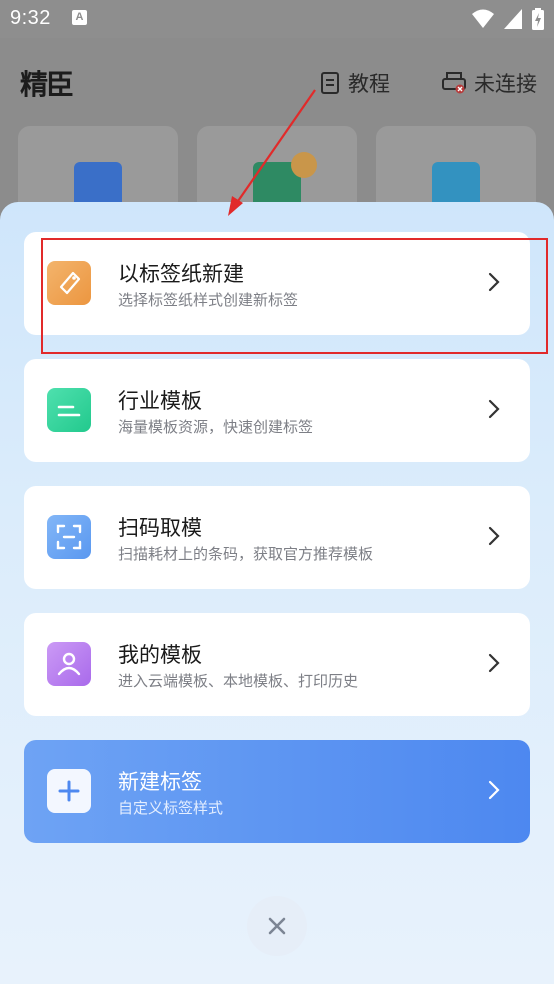 This screenshot has width=554, height=984. Describe the element at coordinates (47, 84) in the screenshot. I see `app-logo: 精臣` at that location.